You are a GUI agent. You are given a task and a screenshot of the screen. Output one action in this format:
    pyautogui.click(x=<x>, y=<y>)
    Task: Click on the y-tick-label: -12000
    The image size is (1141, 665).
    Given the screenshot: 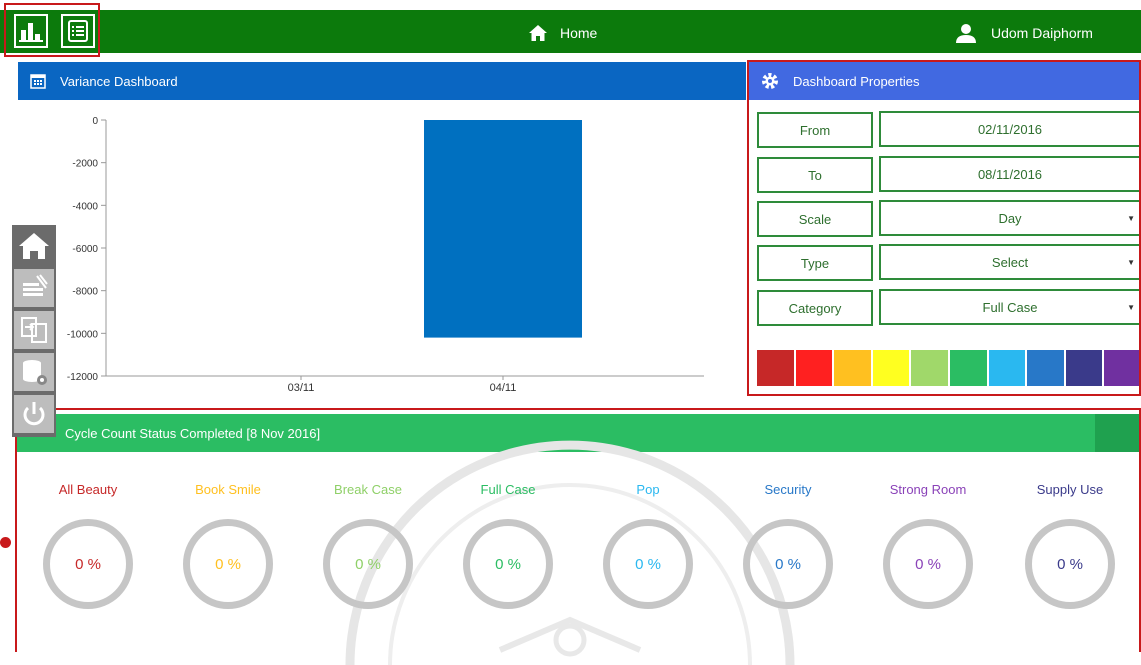 What is the action you would take?
    pyautogui.click(x=83, y=377)
    